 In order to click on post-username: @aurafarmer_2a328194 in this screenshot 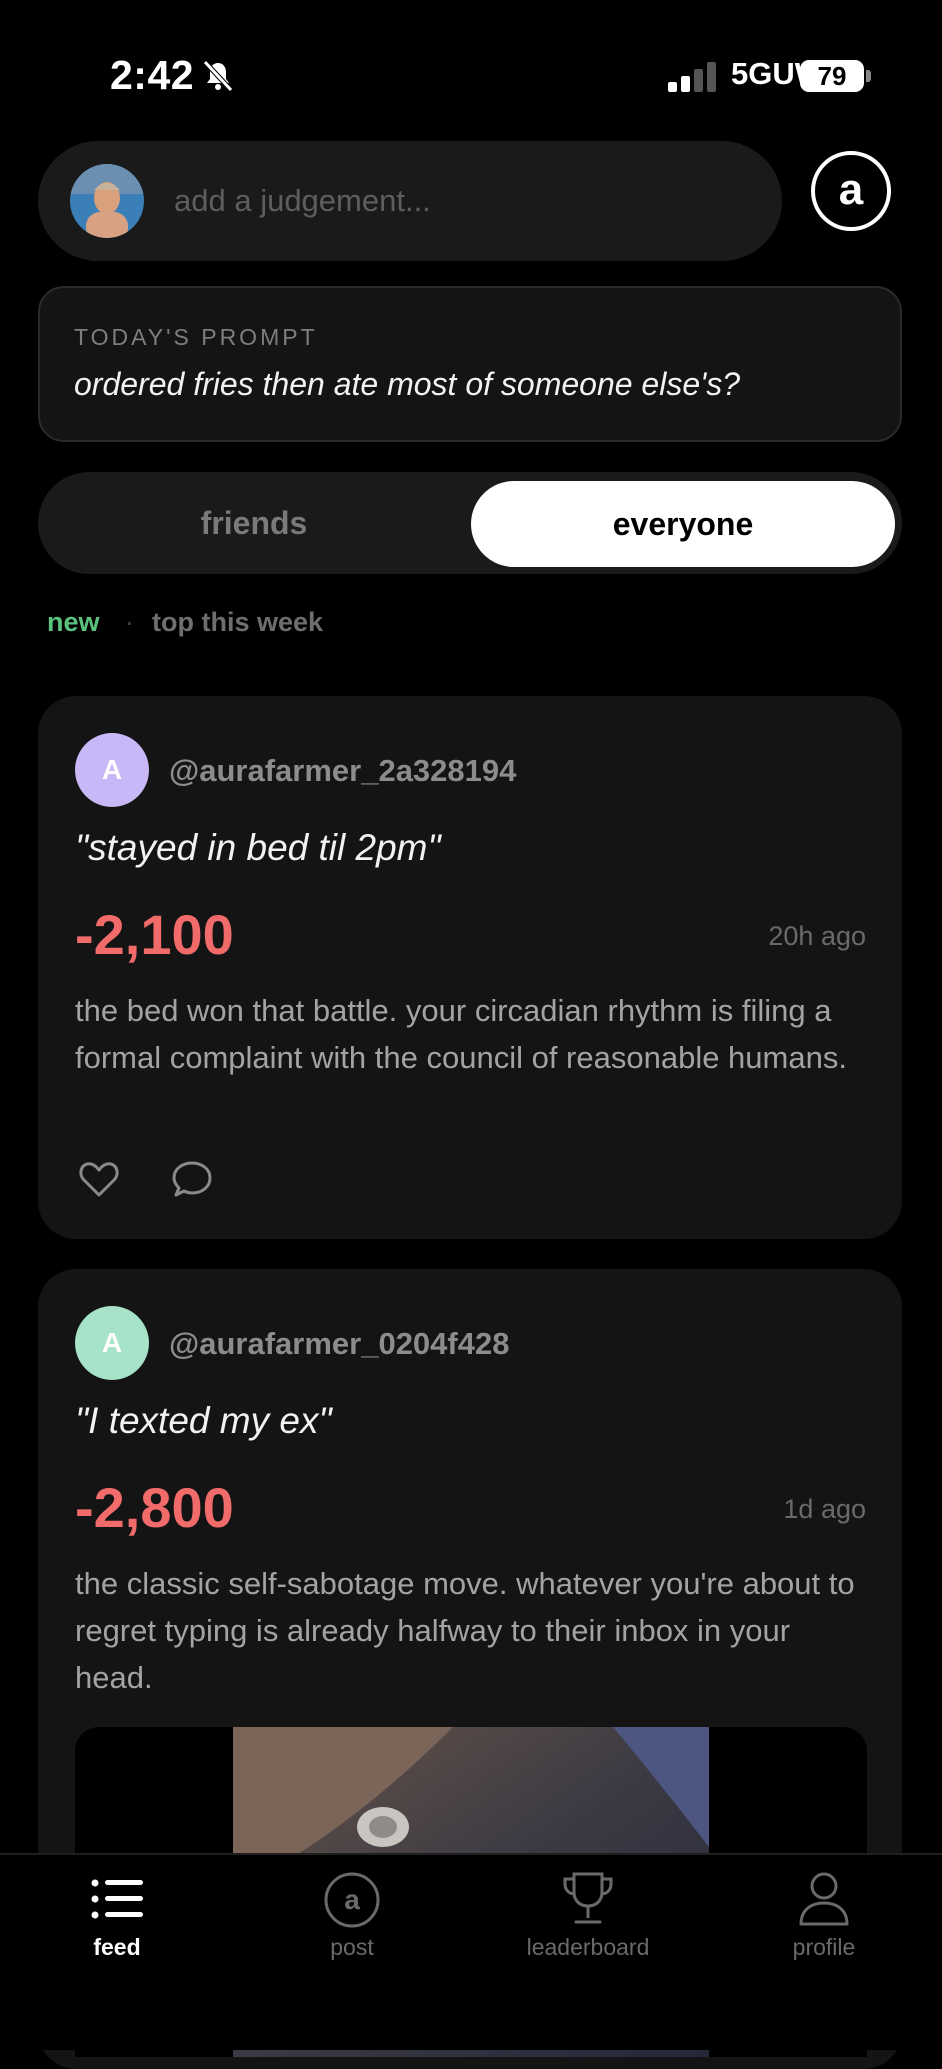, I will do `click(342, 771)`.